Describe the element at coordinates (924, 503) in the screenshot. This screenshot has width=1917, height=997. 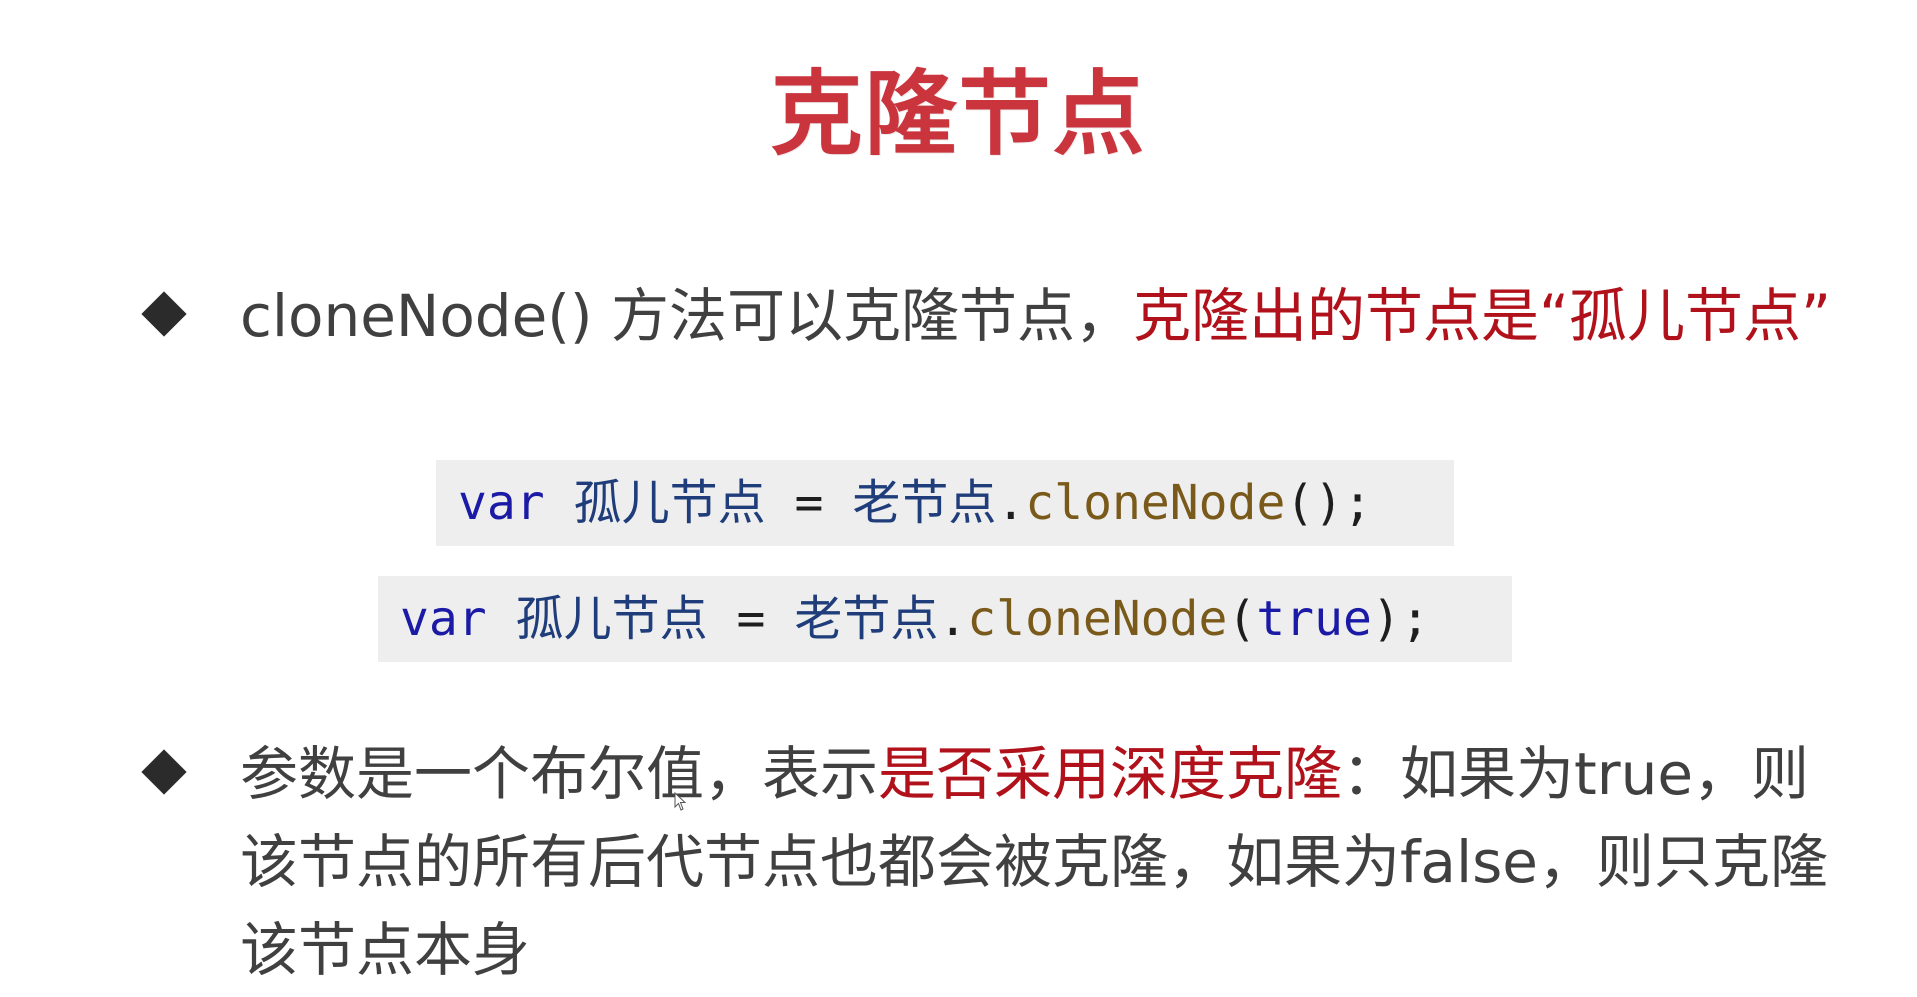
I see `code-1-object: 老节点` at that location.